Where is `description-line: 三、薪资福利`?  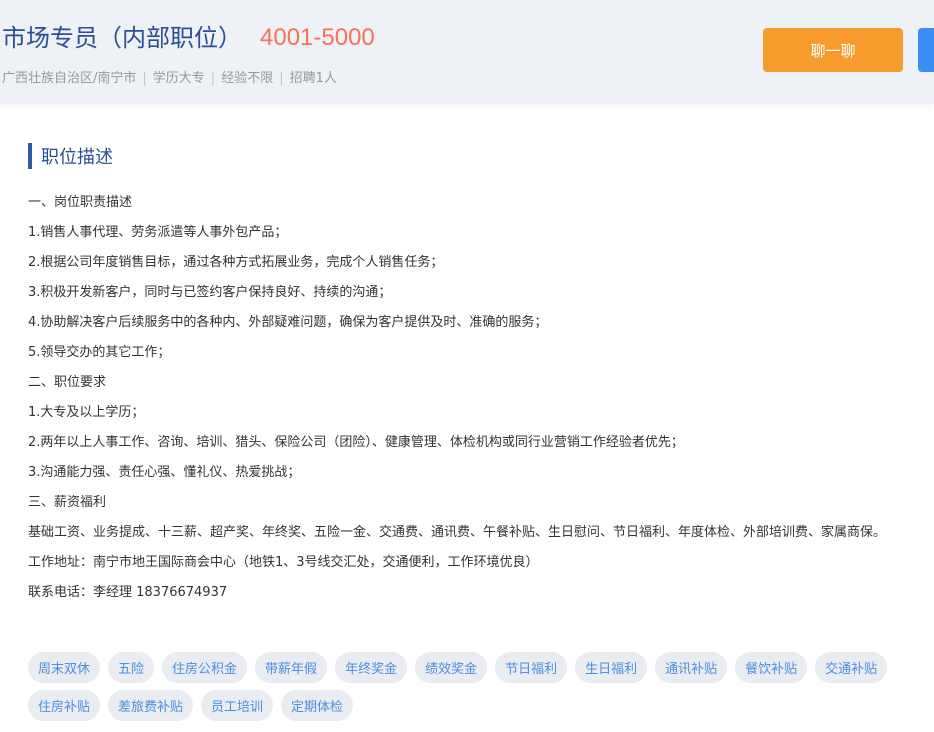
description-line: 三、薪资福利 is located at coordinates (67, 502).